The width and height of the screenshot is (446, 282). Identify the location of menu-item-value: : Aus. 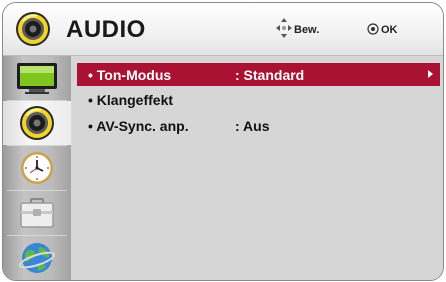
(252, 125).